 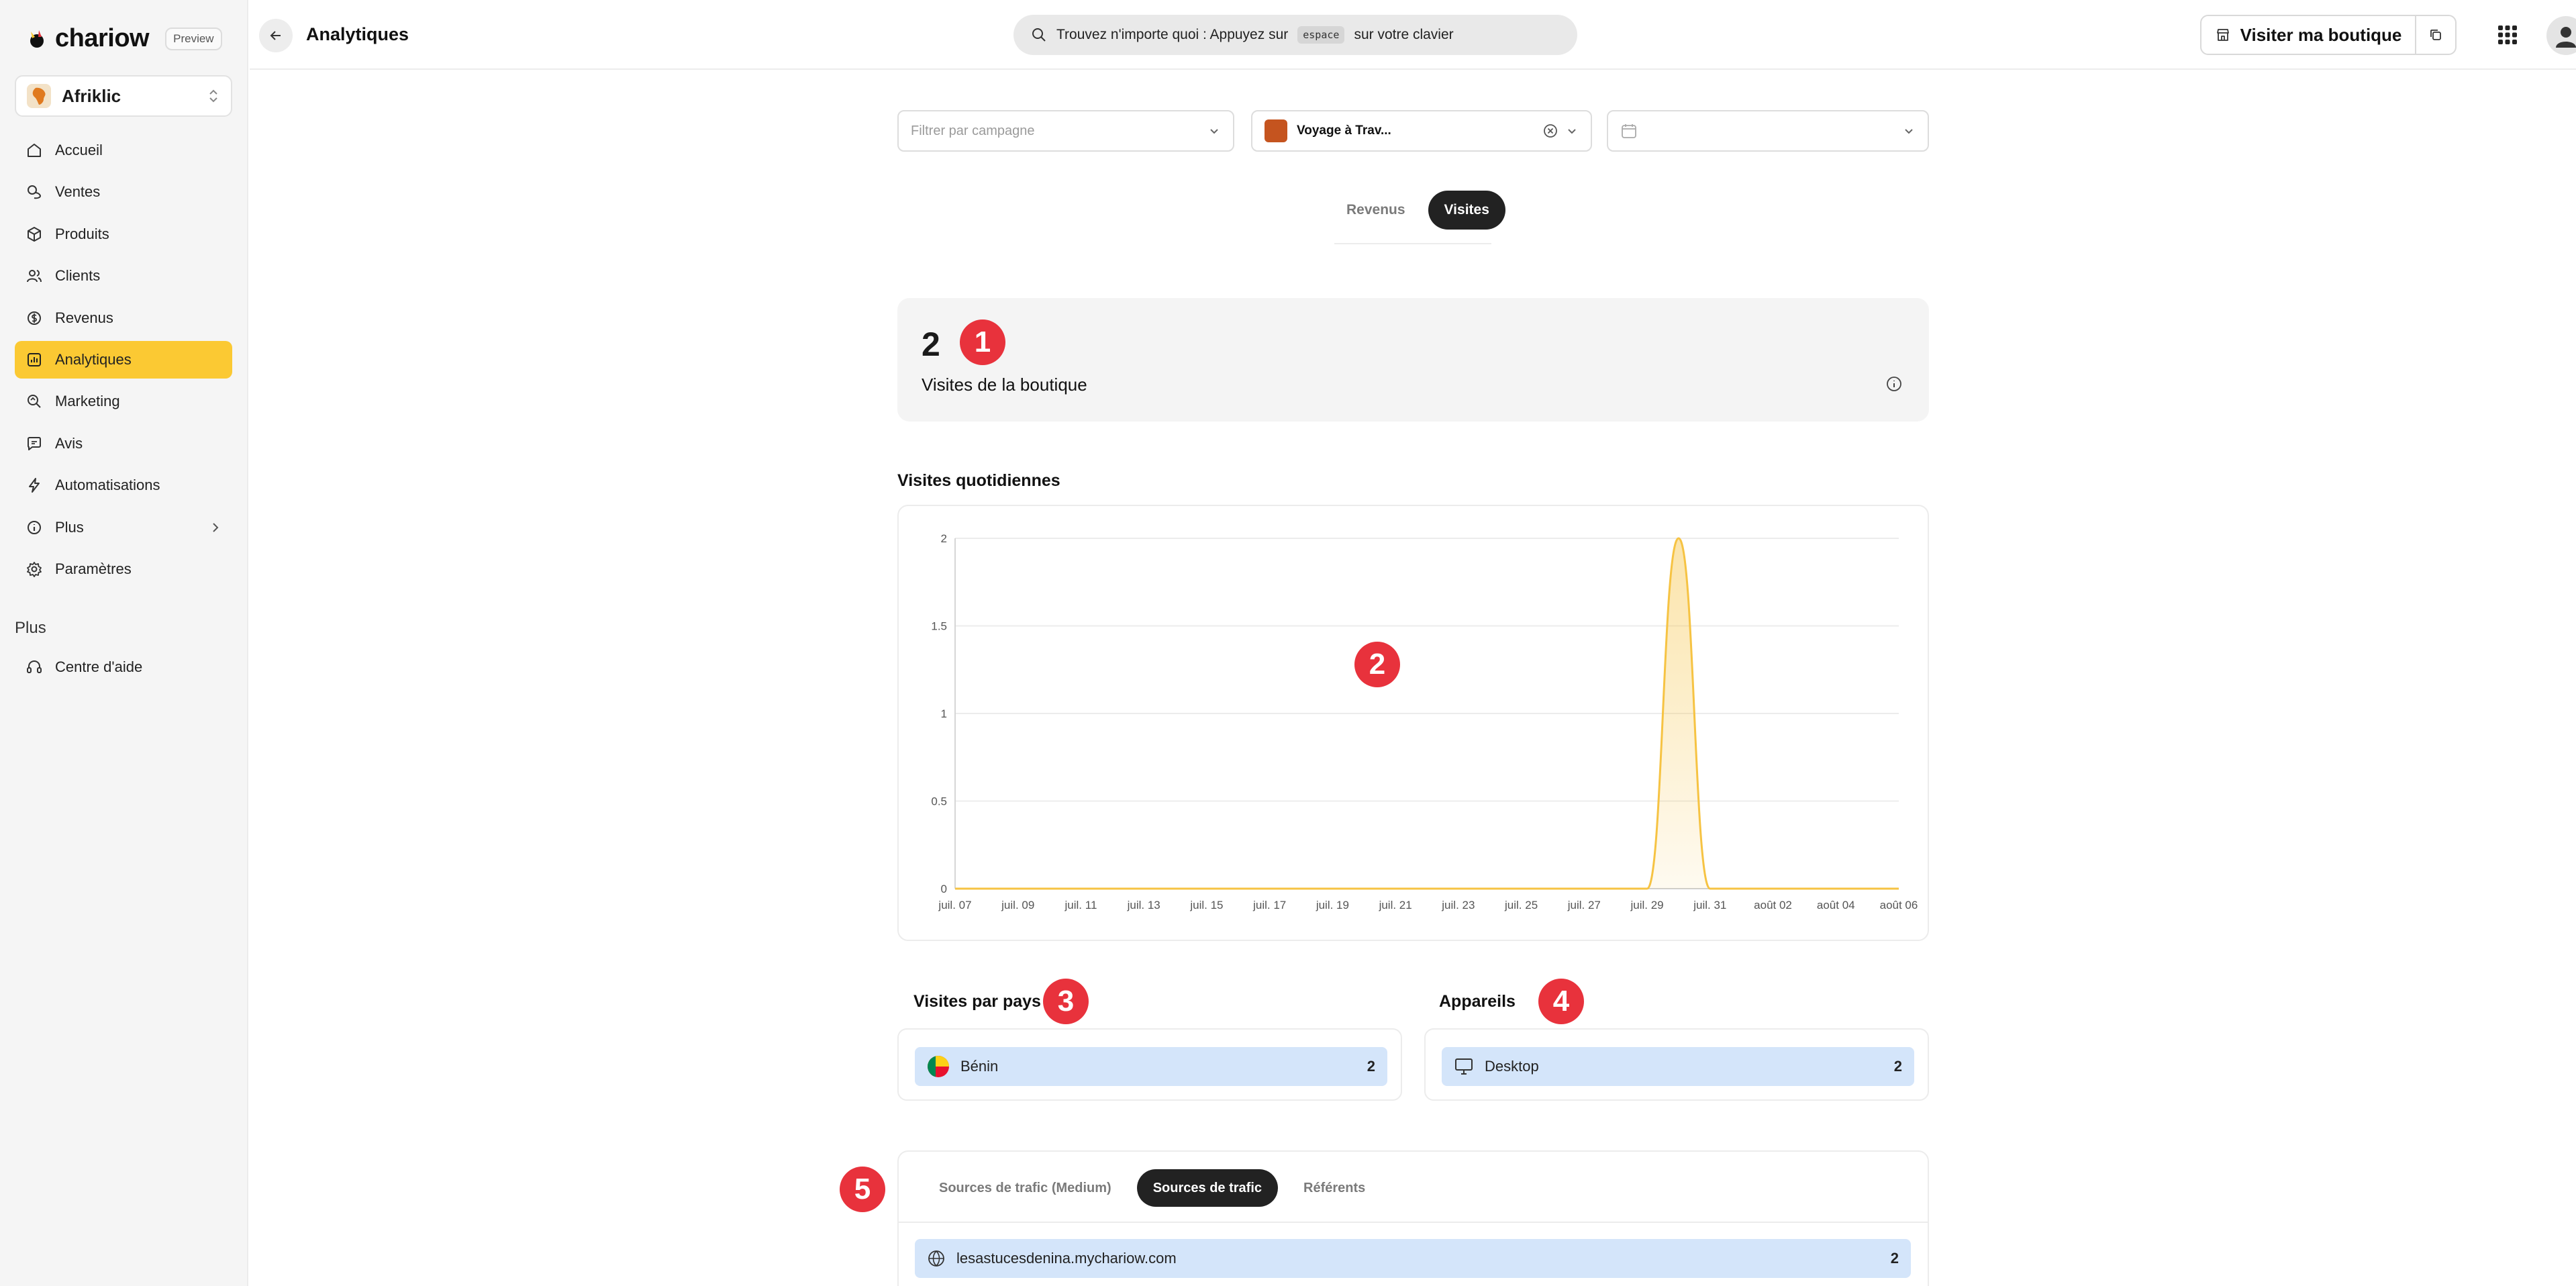 I want to click on sidebar-item-label: Automatisations, so click(x=107, y=485).